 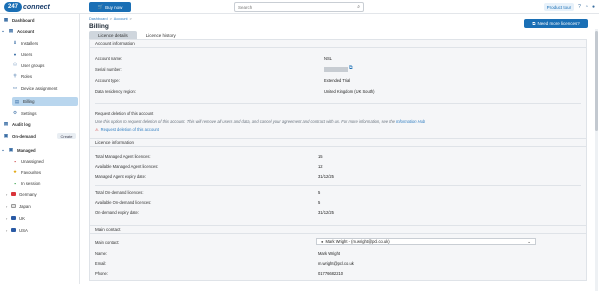 What do you see at coordinates (40, 161) in the screenshot?
I see `sidebar-item-unassigned: ▪ Unassigned` at bounding box center [40, 161].